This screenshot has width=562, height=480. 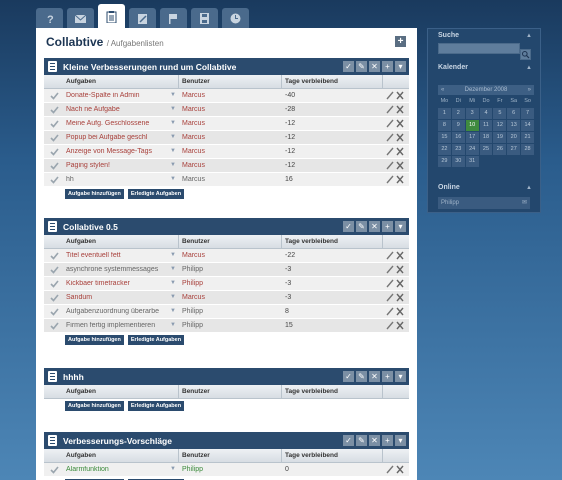 I want to click on calendar-day: 28, so click(x=527, y=149).